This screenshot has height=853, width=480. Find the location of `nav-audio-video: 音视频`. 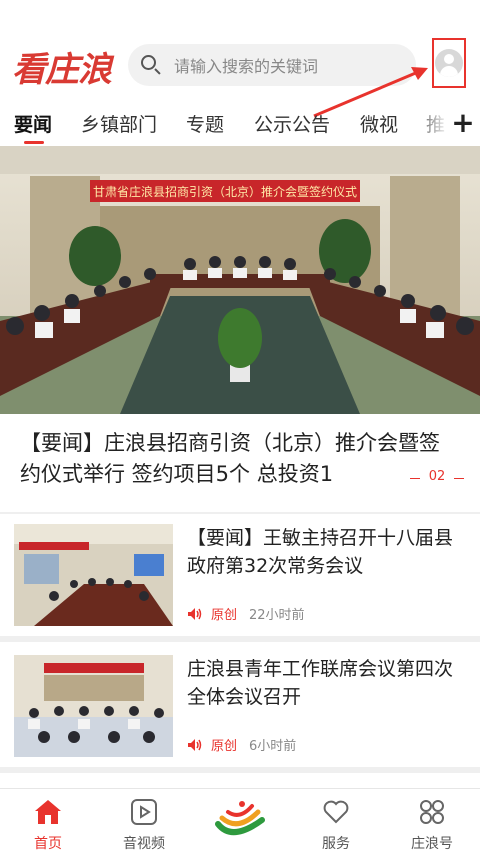

nav-audio-video: 音视频 is located at coordinates (144, 821).